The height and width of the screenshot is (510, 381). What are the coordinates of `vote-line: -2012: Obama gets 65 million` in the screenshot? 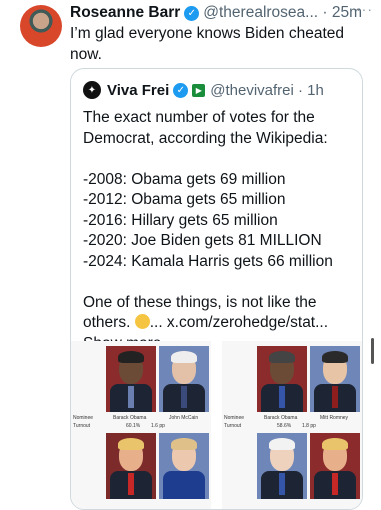 It's located at (184, 199).